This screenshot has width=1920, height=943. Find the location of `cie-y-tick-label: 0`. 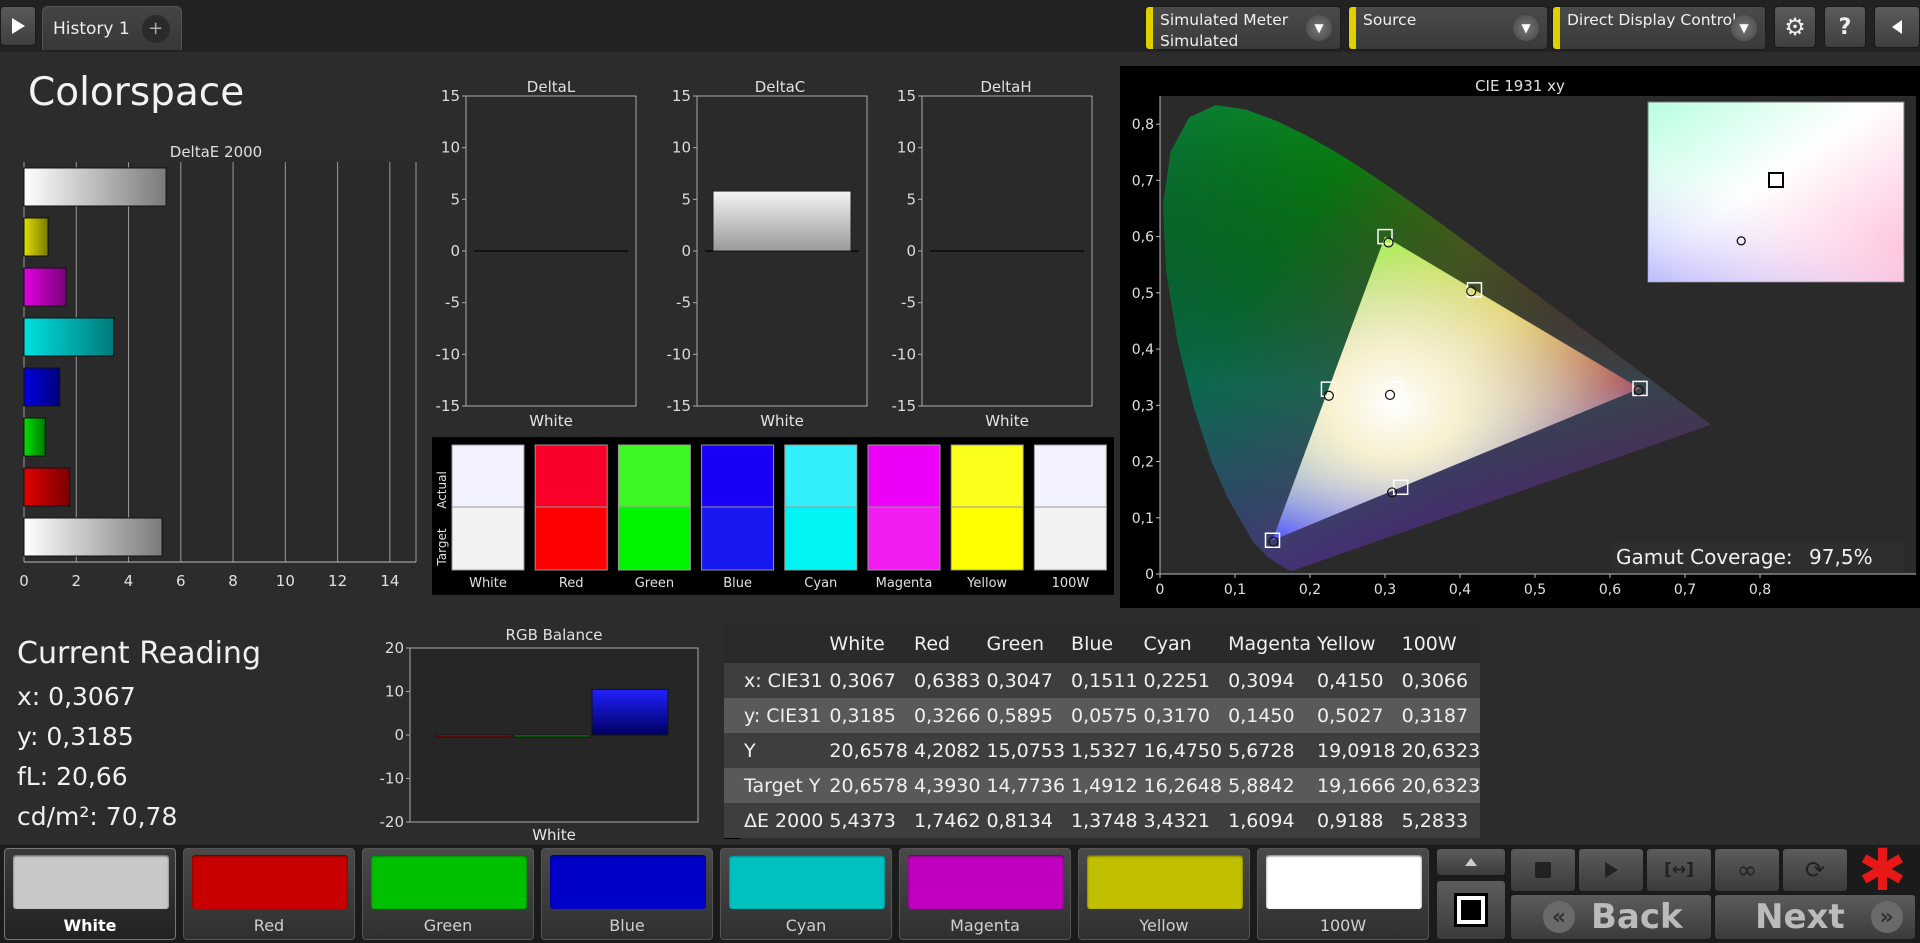

cie-y-tick-label: 0 is located at coordinates (1149, 575).